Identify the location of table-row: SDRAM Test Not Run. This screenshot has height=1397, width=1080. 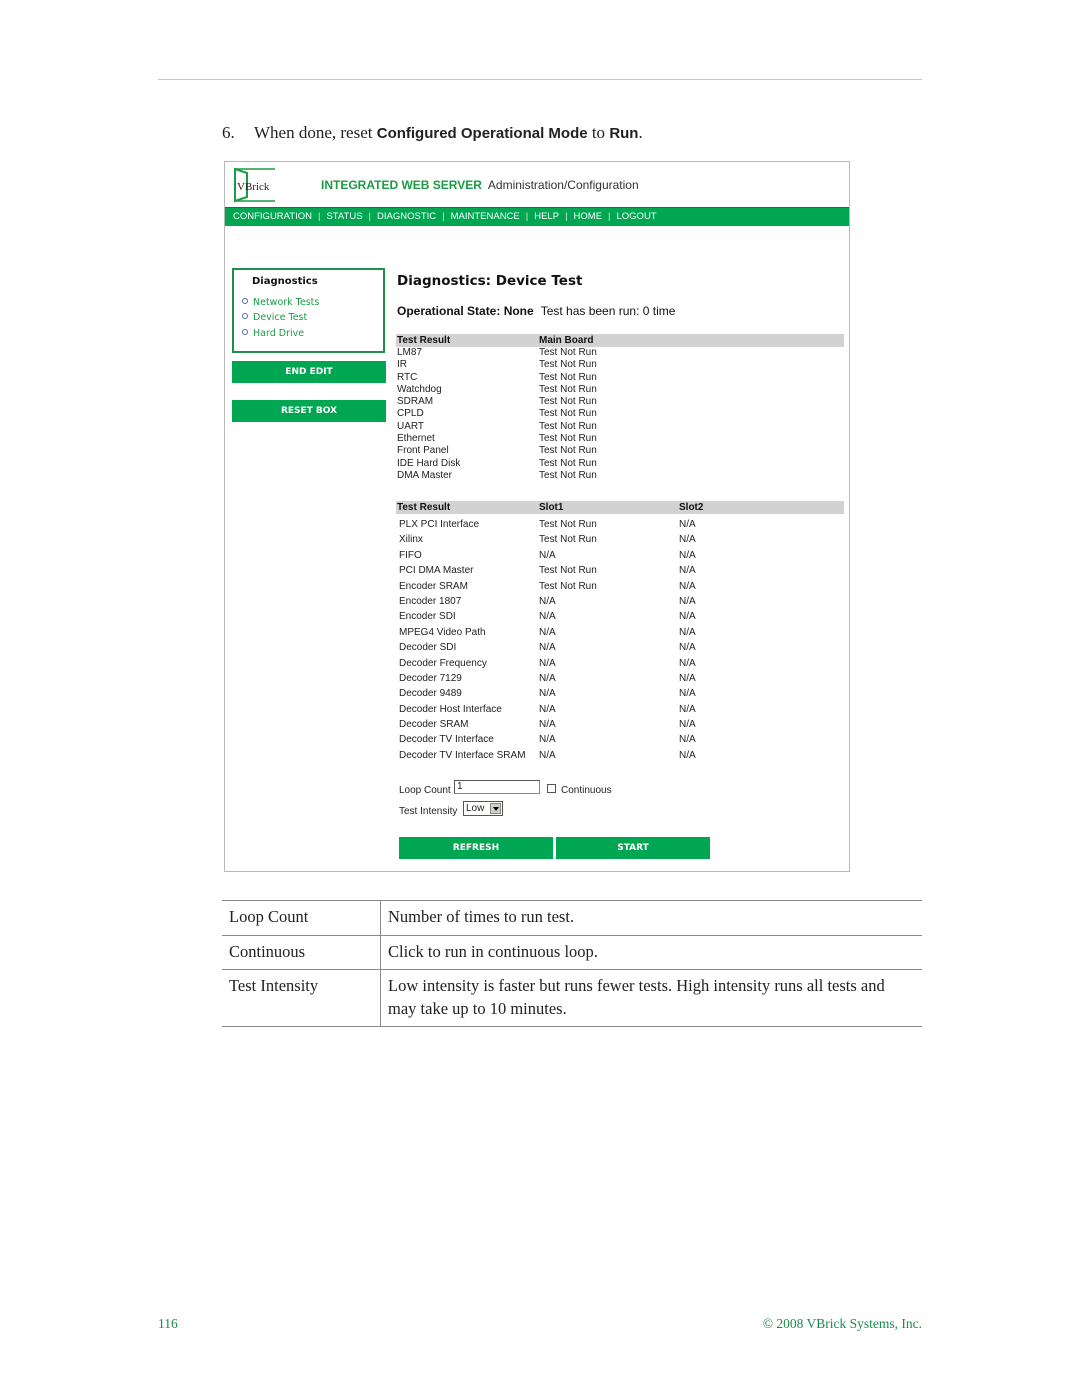
(620, 402).